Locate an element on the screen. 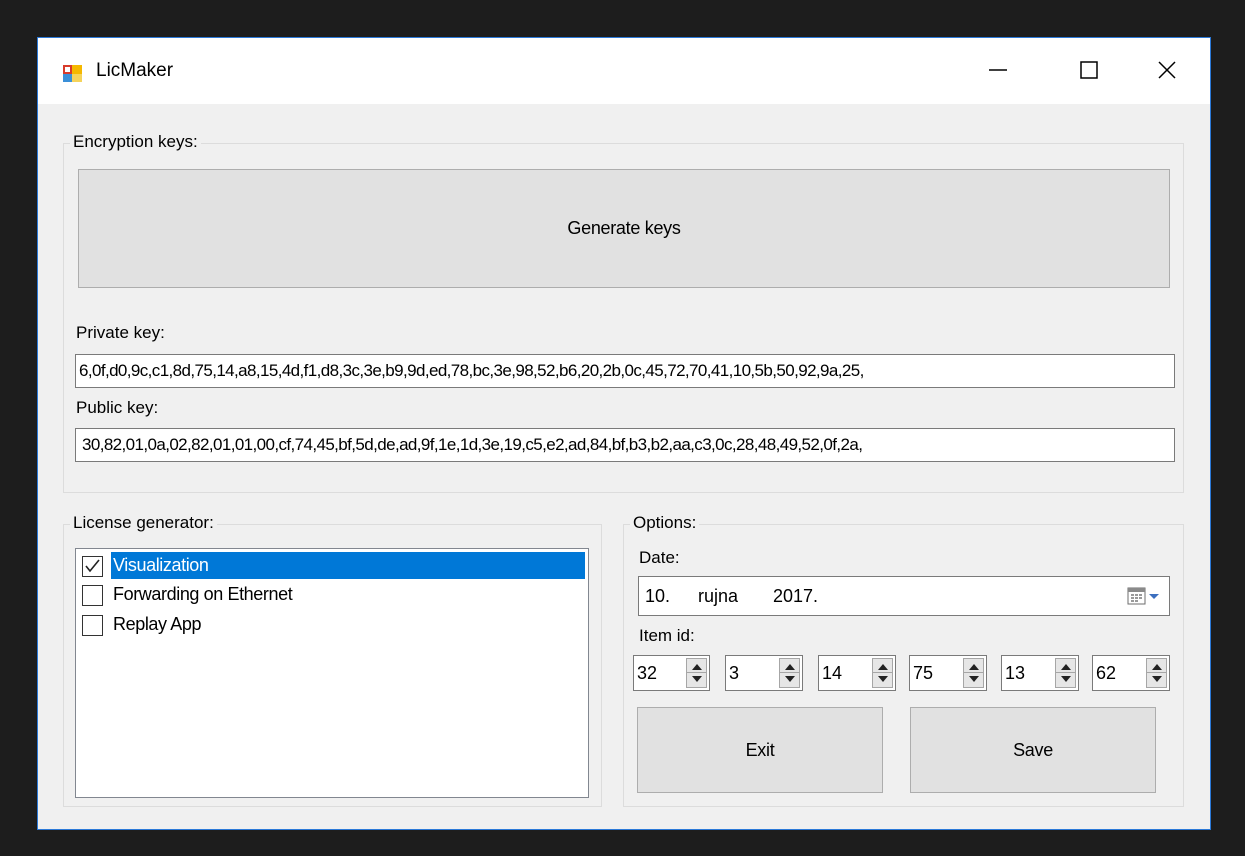  date-picker: 10. rujna 2017. is located at coordinates (904, 596).